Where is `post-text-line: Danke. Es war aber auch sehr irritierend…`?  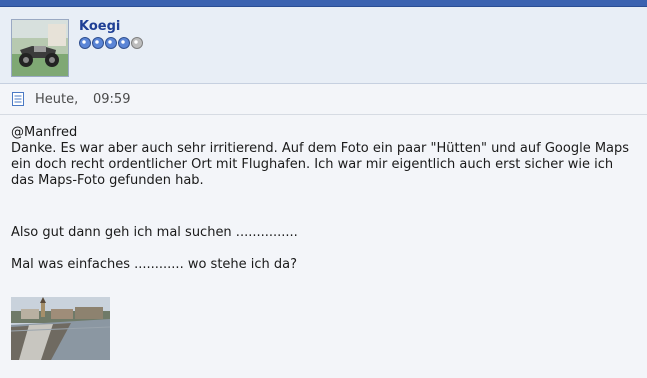 post-text-line: Danke. Es war aber auch sehr irritierend… is located at coordinates (320, 148).